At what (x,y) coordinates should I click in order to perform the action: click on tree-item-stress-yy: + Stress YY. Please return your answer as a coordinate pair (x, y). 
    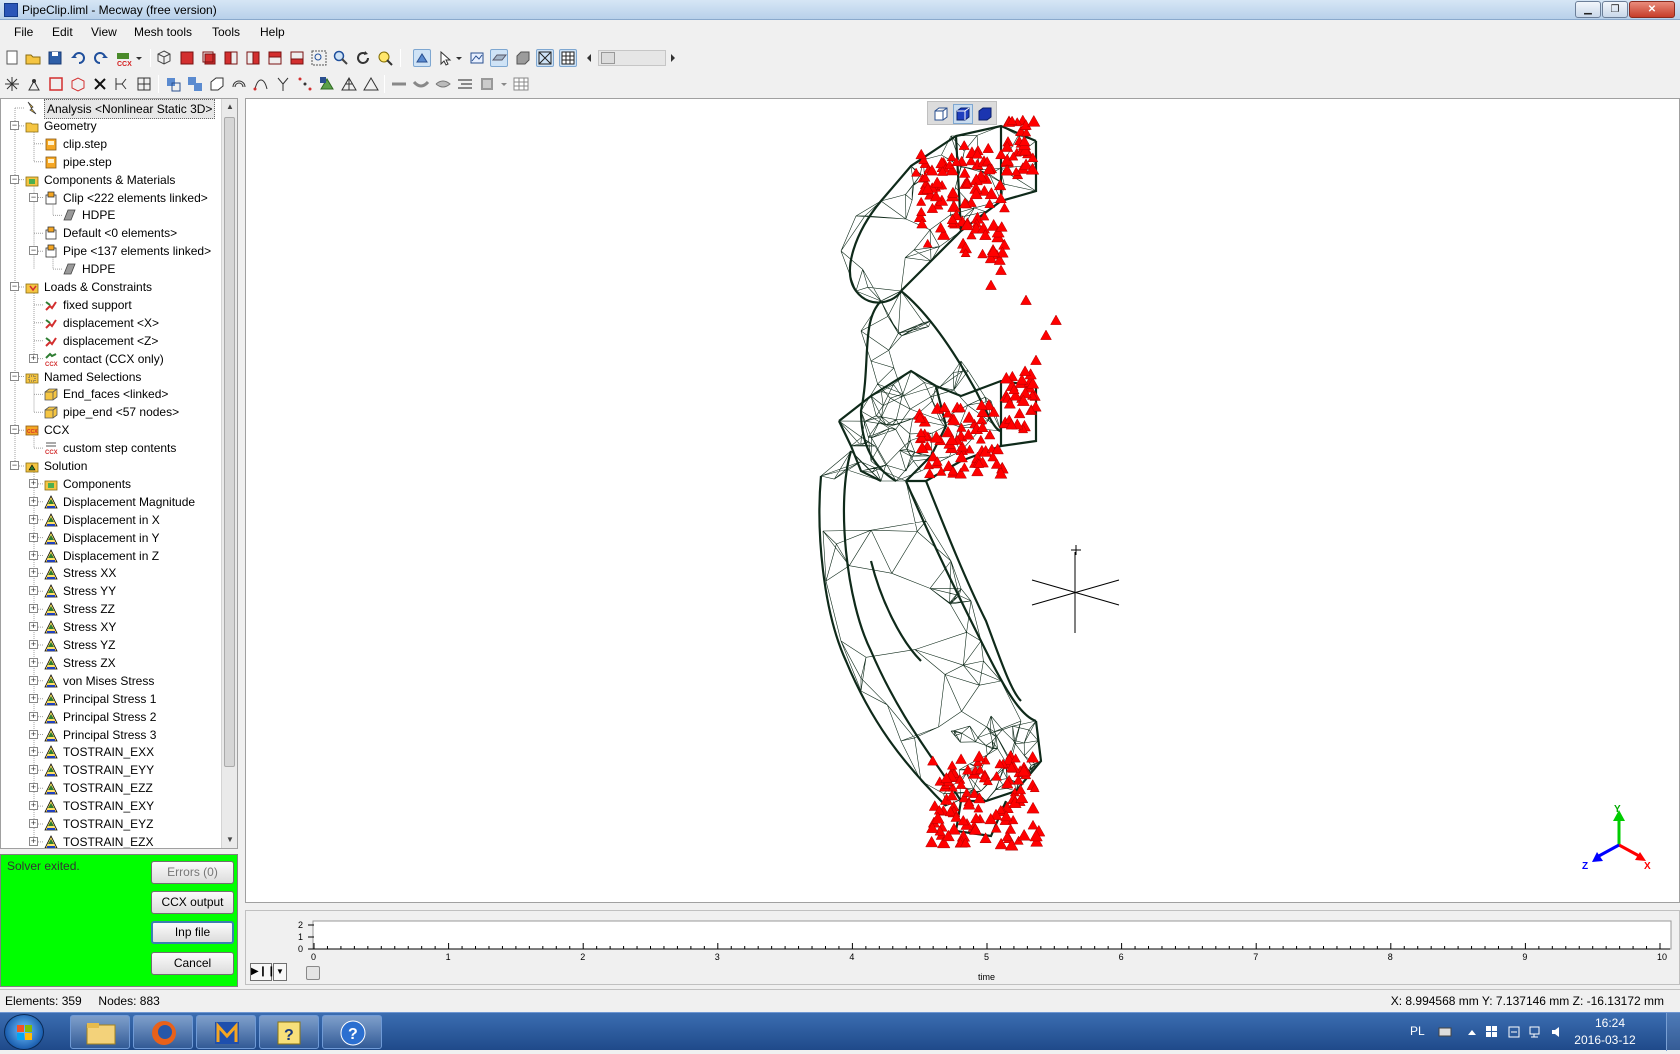
    Looking at the image, I should click on (111, 591).